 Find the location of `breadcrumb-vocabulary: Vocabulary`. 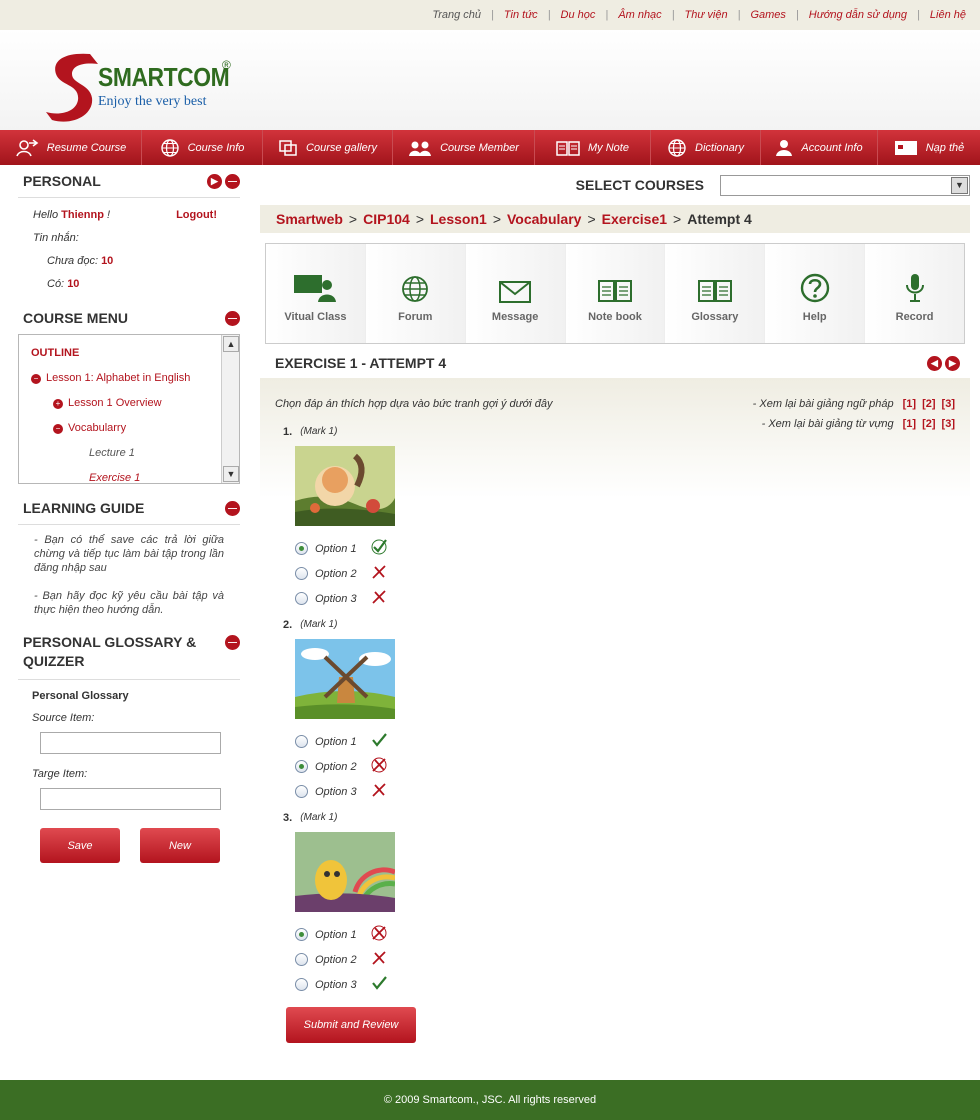

breadcrumb-vocabulary: Vocabulary is located at coordinates (544, 219).